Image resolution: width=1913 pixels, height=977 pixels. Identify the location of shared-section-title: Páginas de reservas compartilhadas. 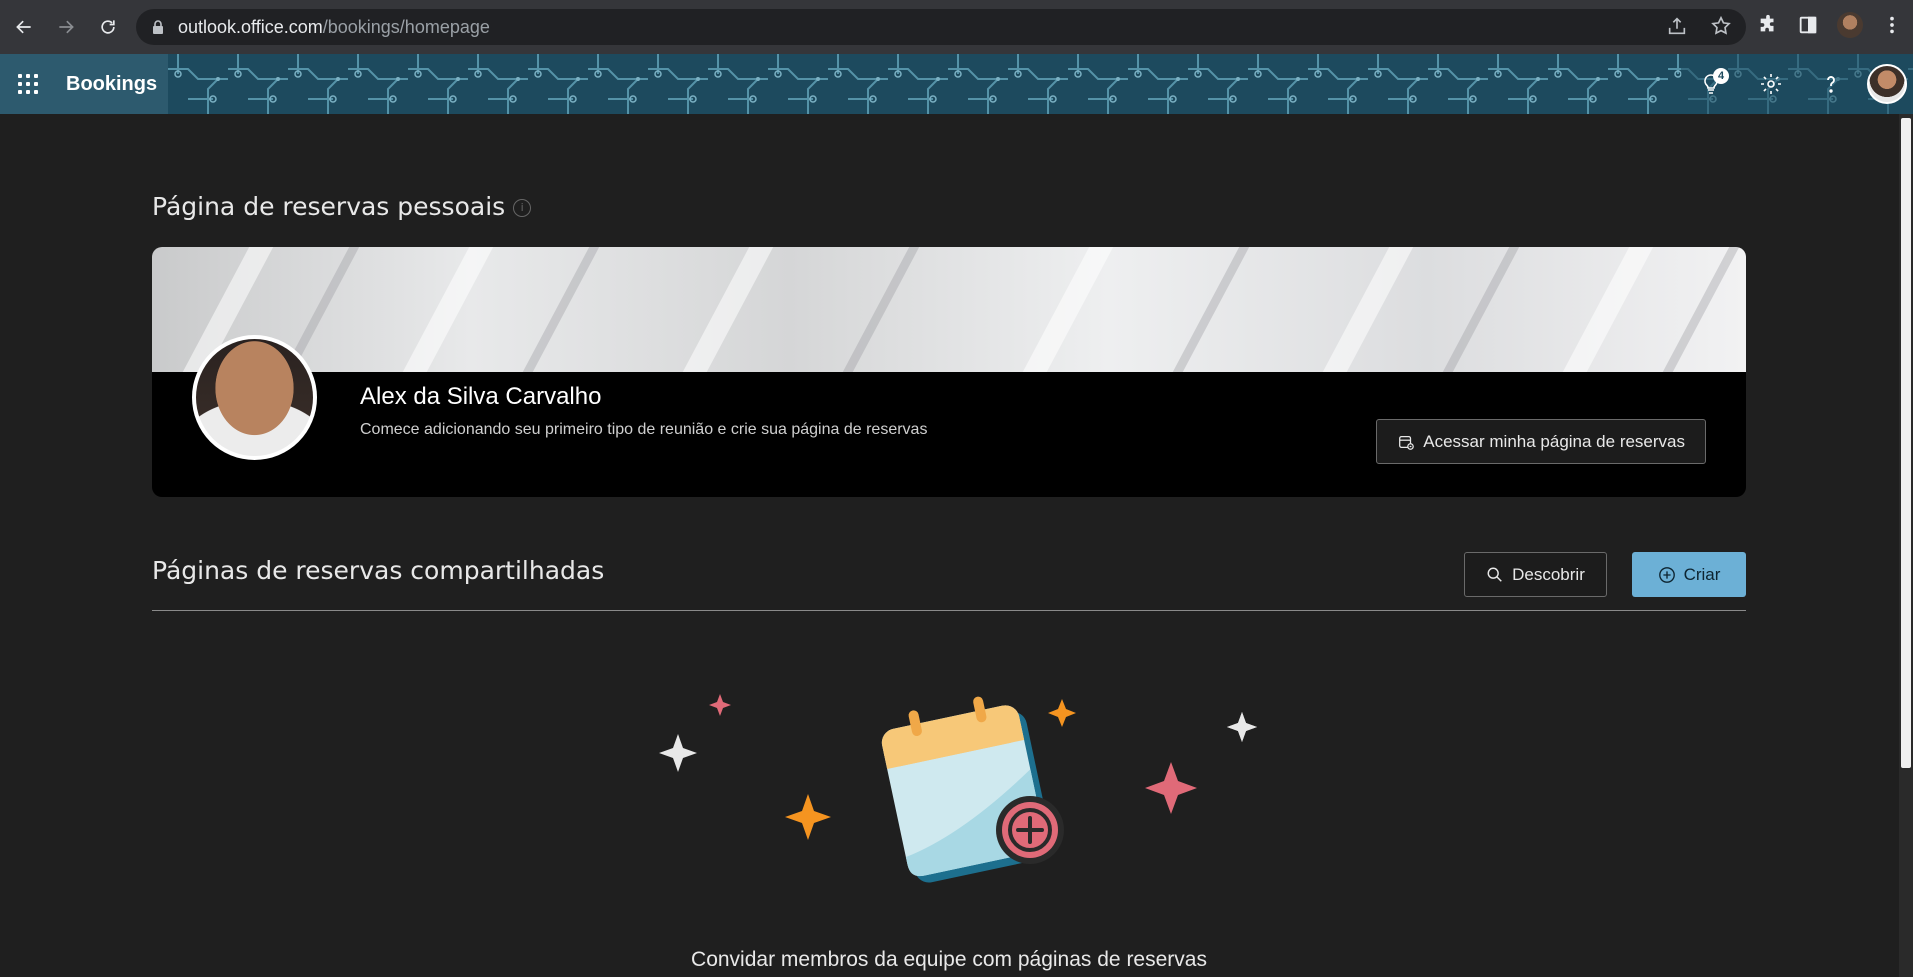
(378, 570).